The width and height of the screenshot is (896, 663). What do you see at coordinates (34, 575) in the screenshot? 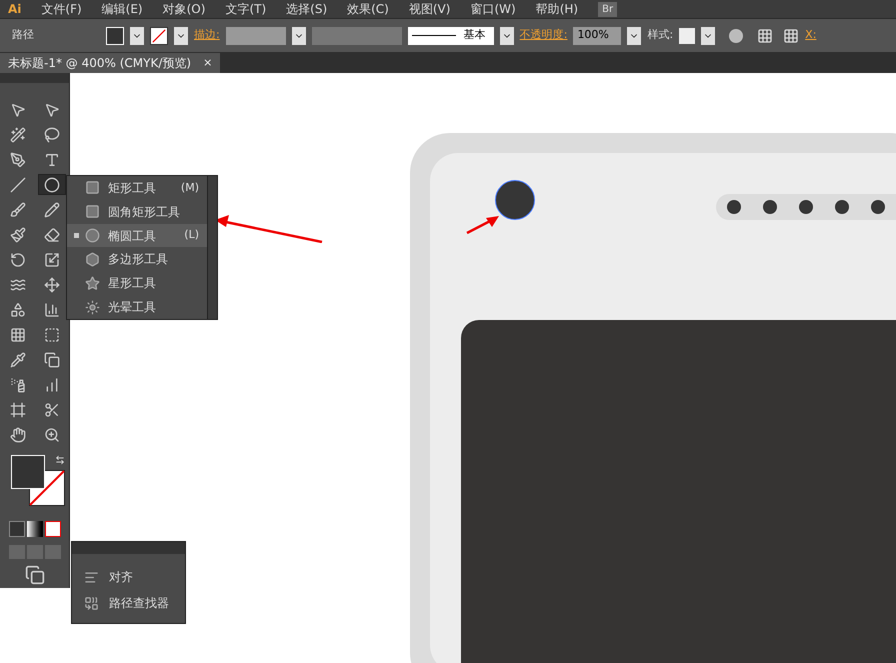
I see `screen-mode-icon` at bounding box center [34, 575].